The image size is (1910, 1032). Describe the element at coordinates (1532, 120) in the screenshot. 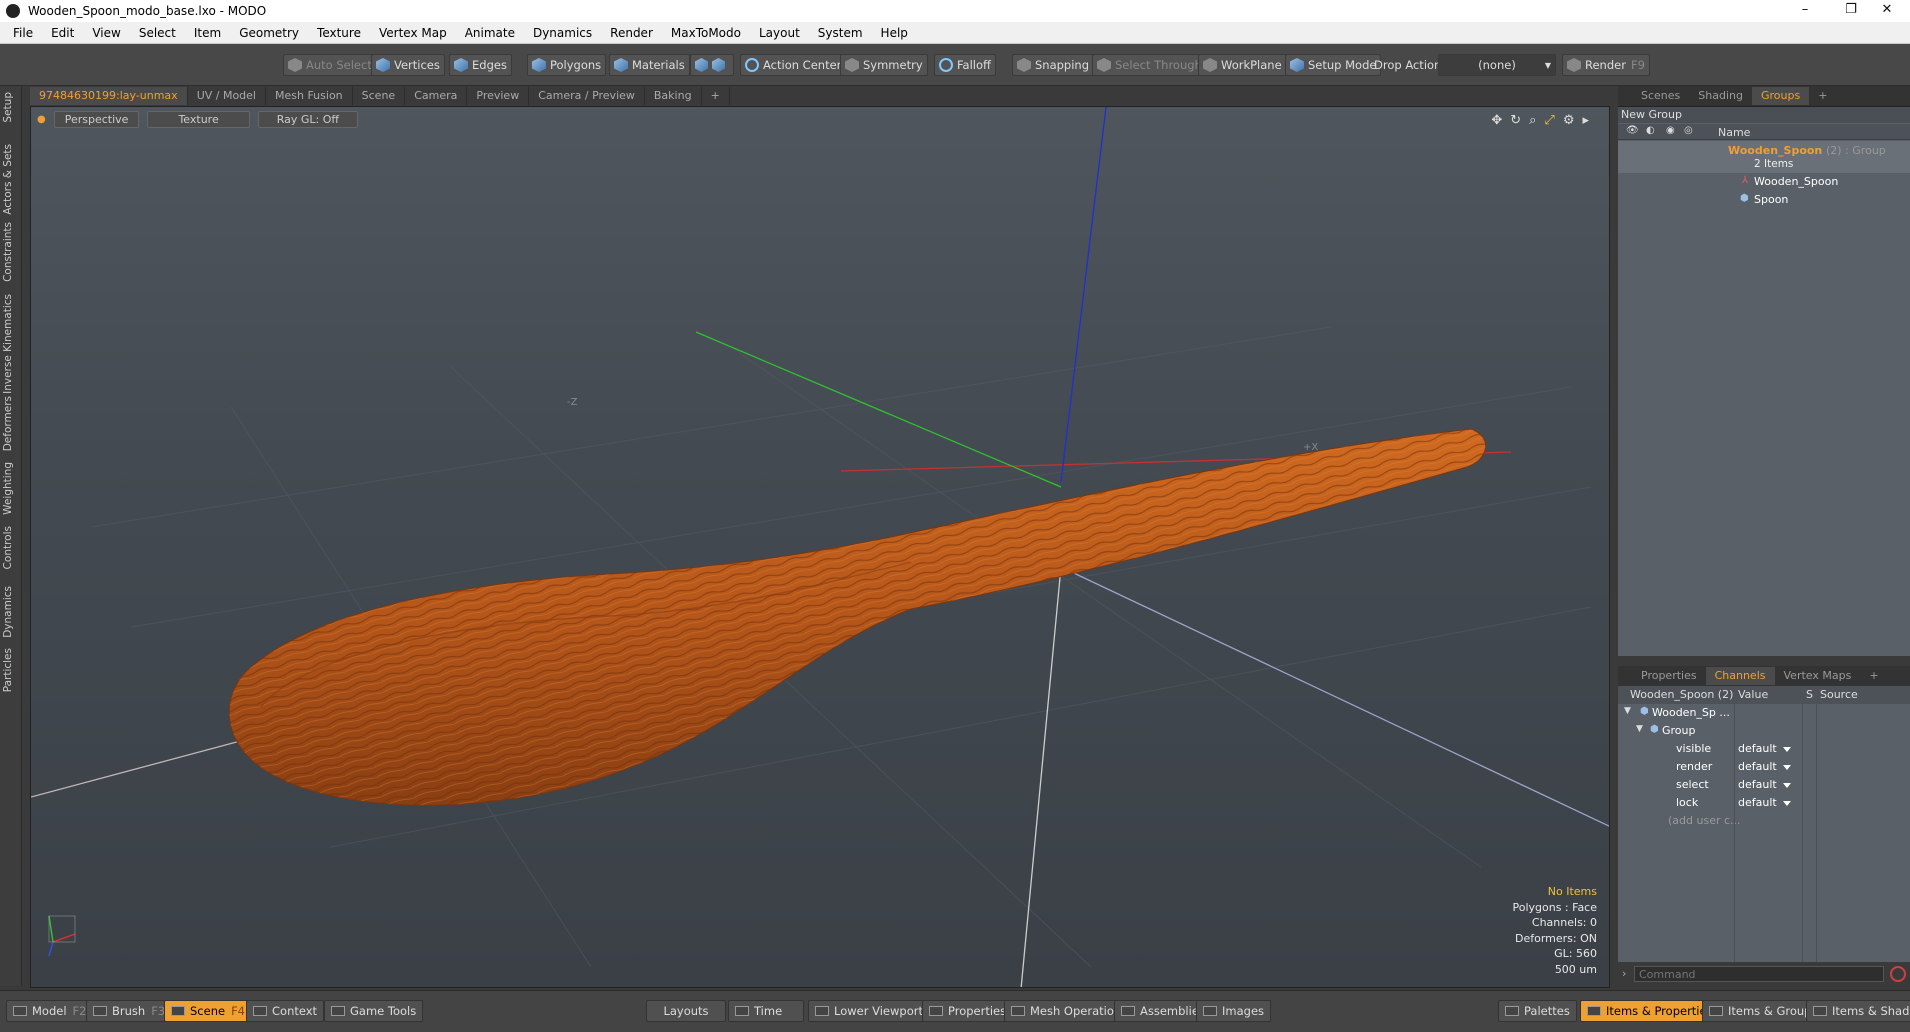

I see `zoom-icon: ⌕` at that location.